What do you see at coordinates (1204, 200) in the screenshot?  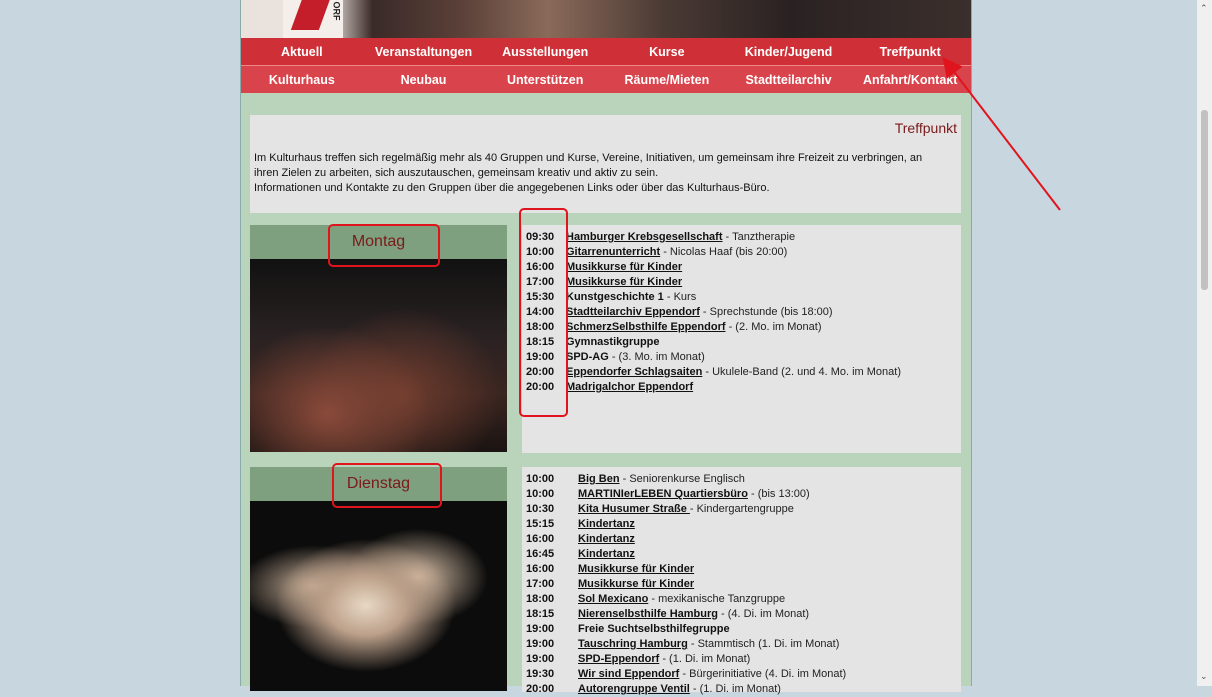 I see `scrollbar-thumb` at bounding box center [1204, 200].